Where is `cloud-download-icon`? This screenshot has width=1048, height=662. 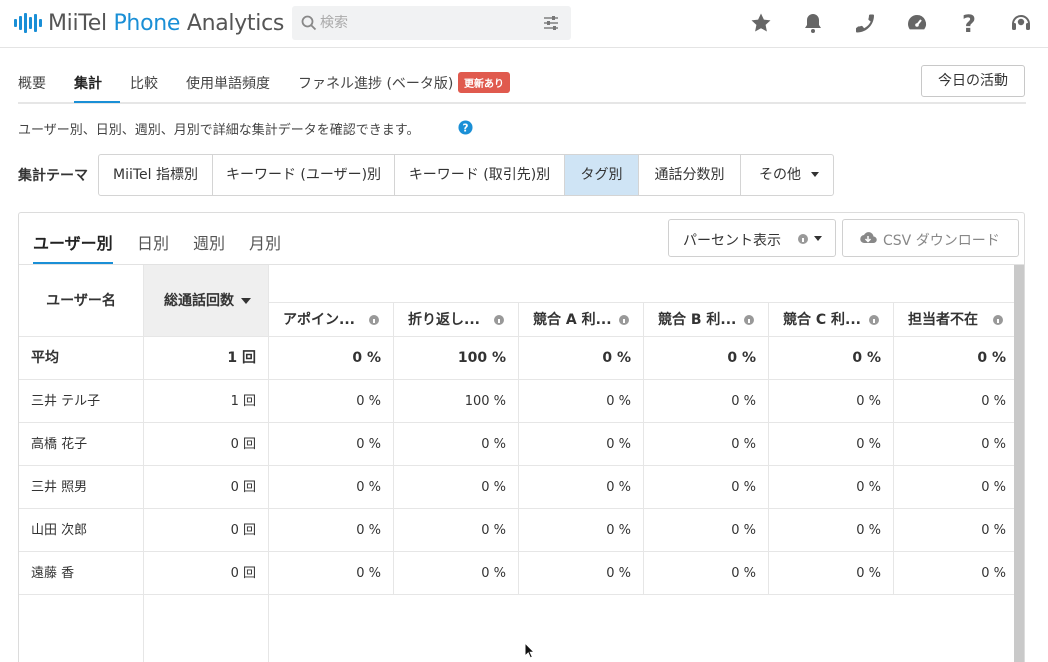
cloud-download-icon is located at coordinates (868, 238).